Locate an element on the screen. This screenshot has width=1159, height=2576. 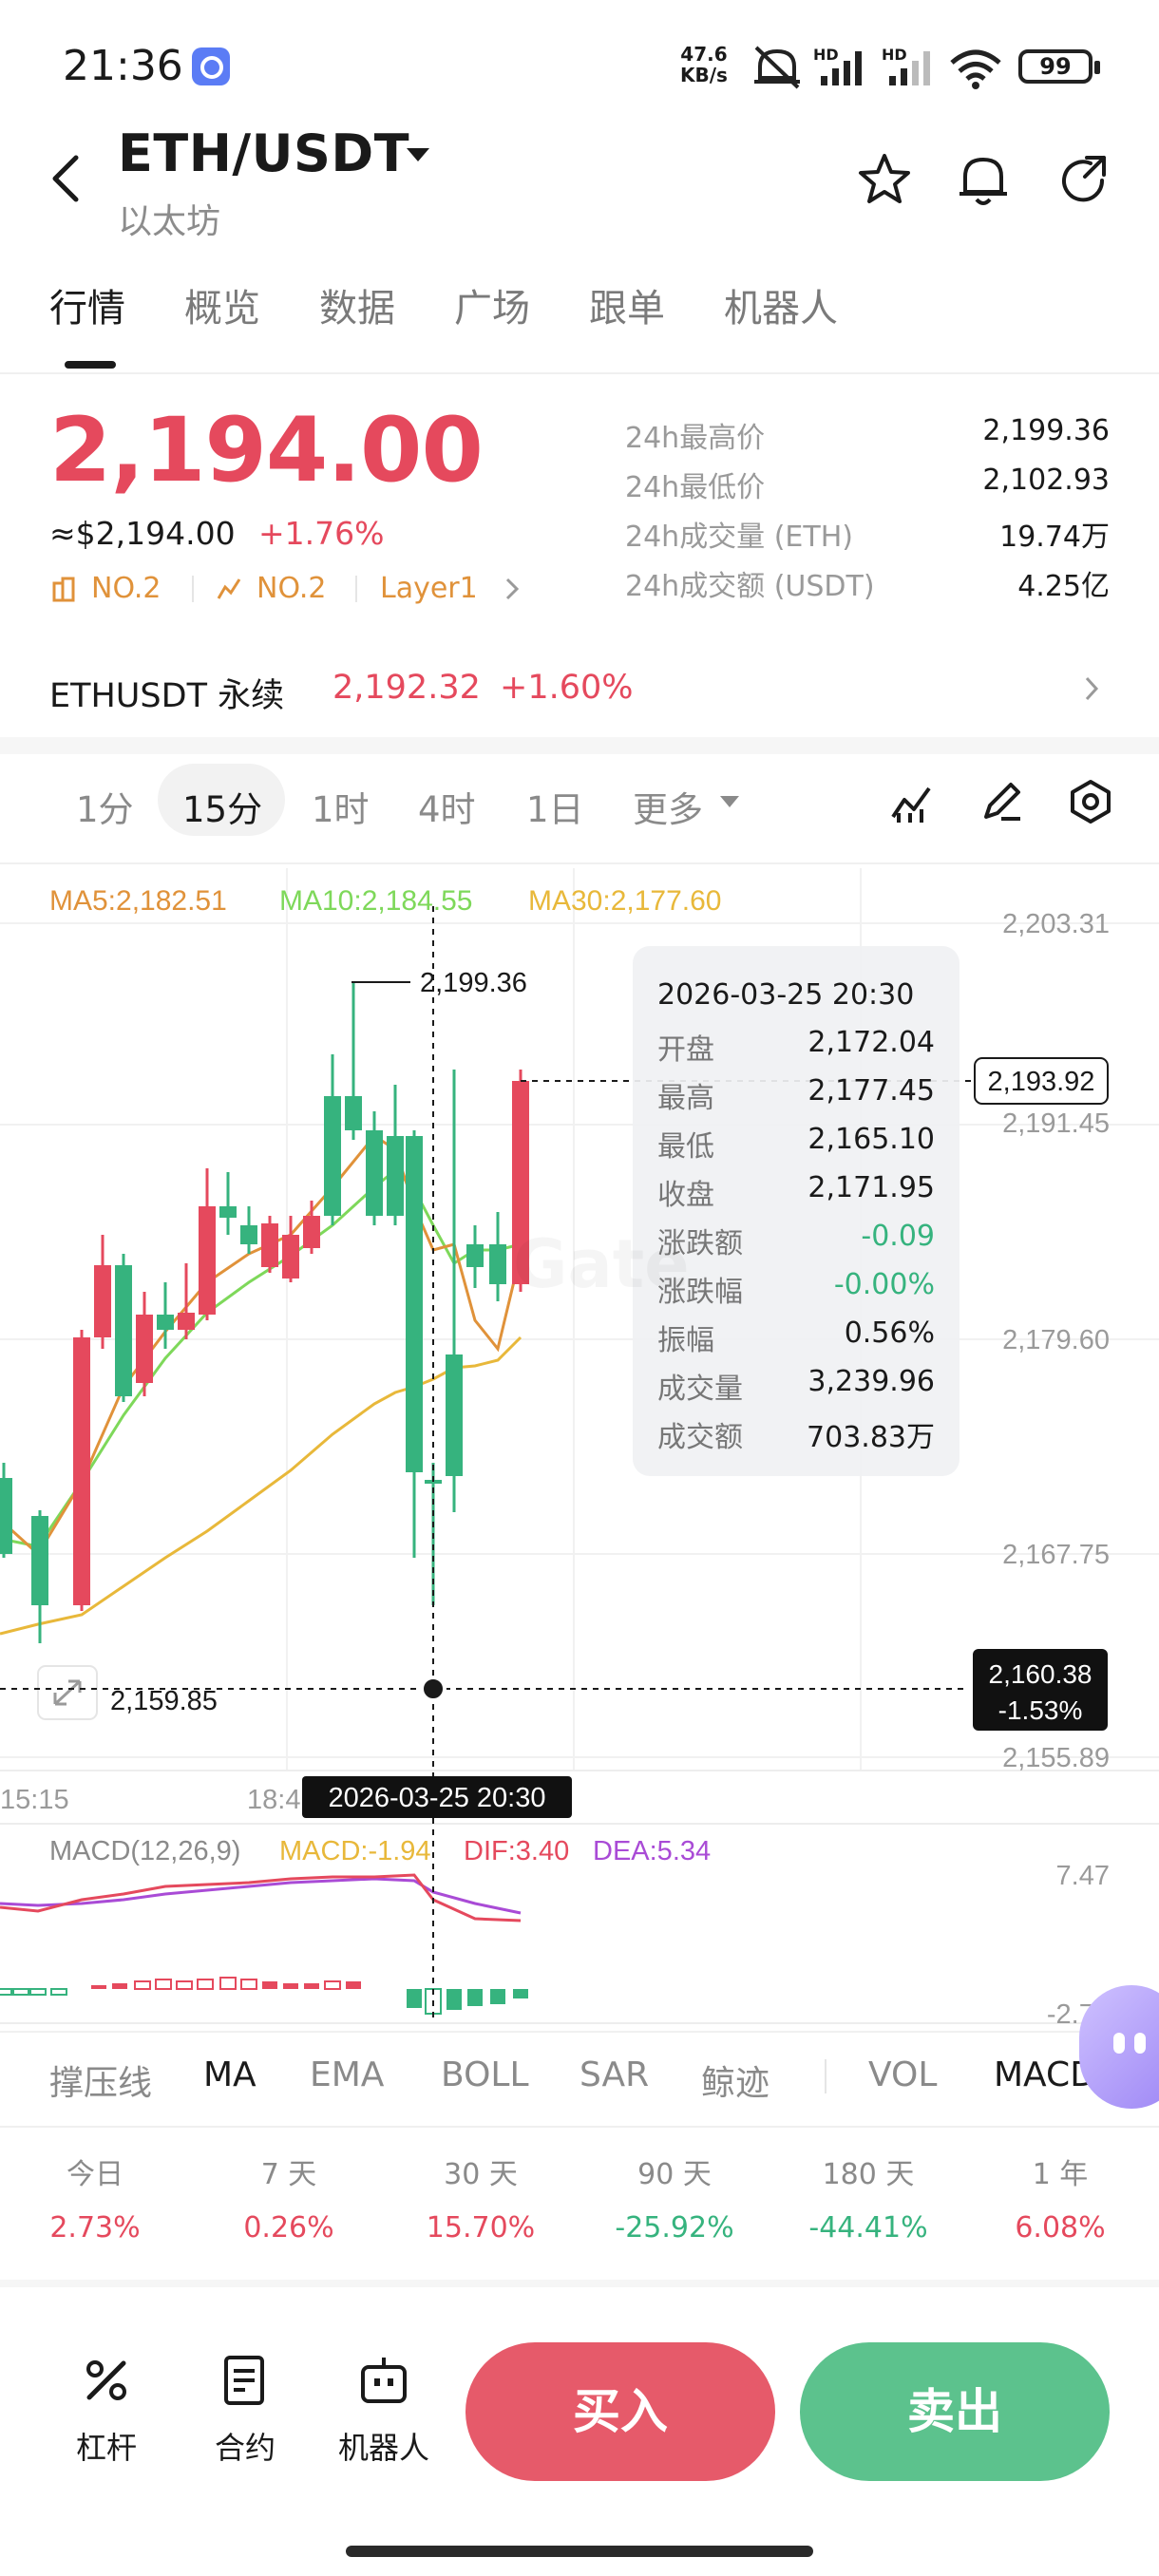
indicator-vol: VOL is located at coordinates (902, 2074).